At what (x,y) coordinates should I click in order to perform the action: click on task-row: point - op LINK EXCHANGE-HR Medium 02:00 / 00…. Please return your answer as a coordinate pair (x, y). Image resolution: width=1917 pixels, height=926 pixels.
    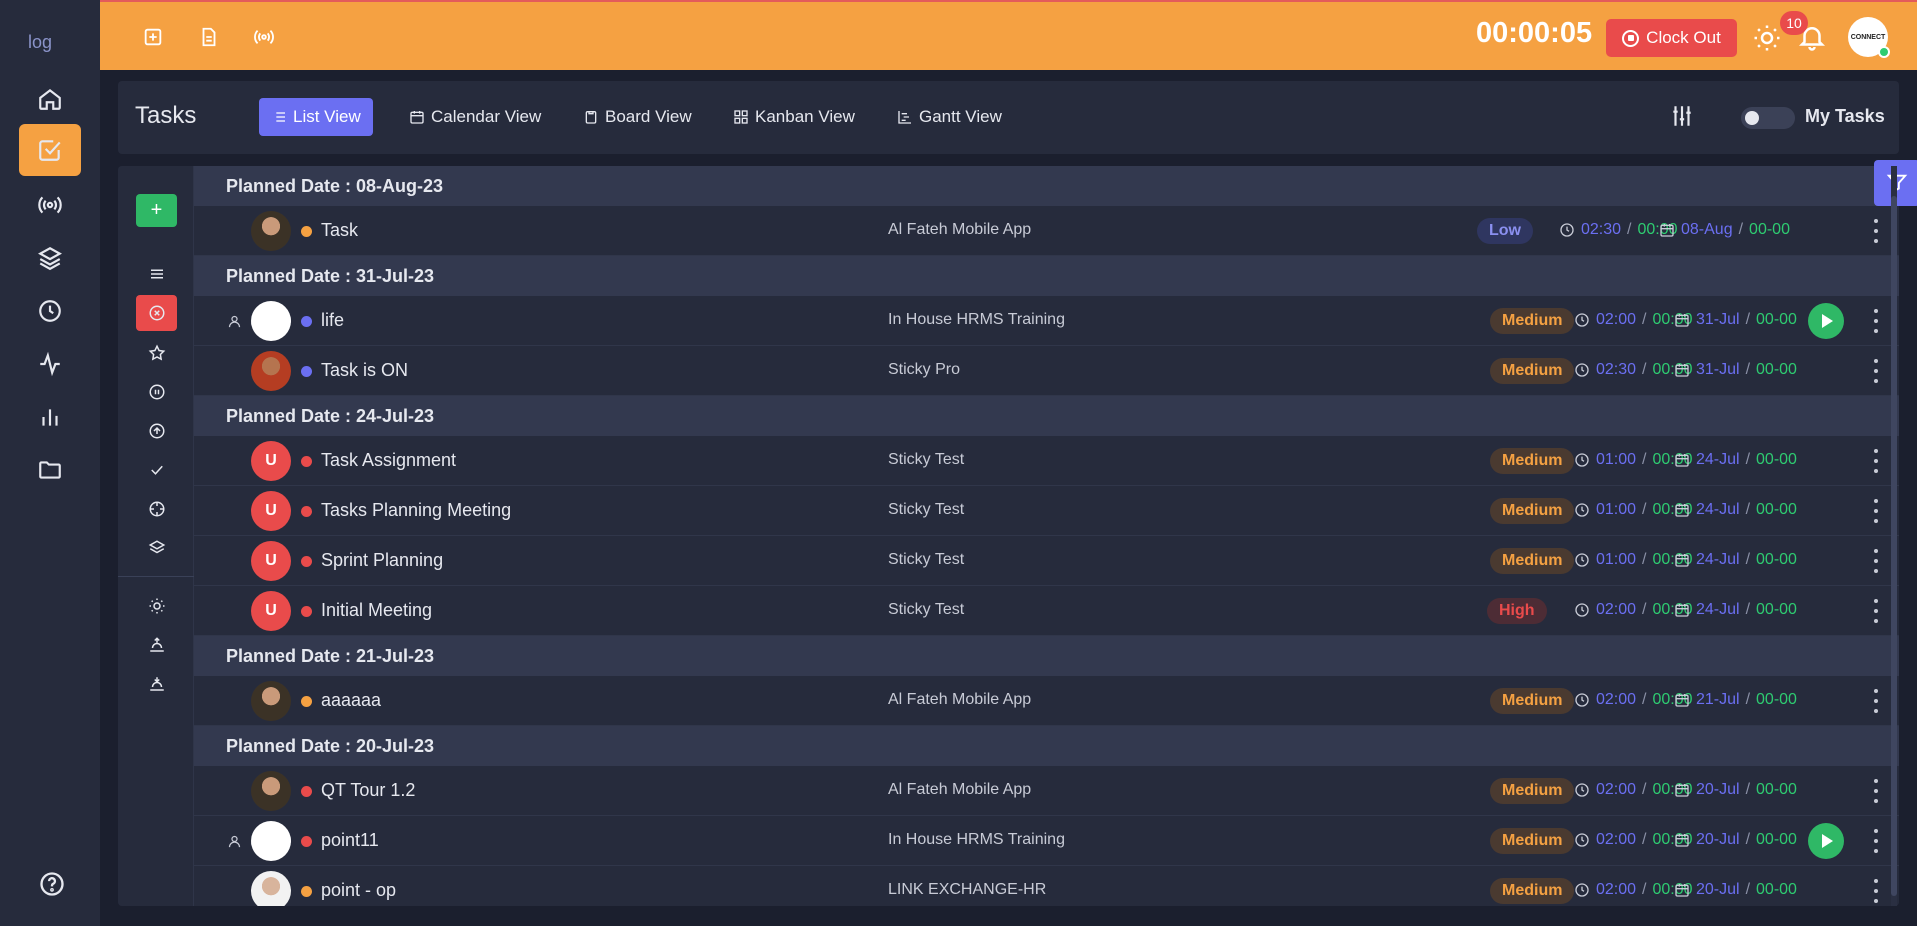
    Looking at the image, I should click on (1046, 886).